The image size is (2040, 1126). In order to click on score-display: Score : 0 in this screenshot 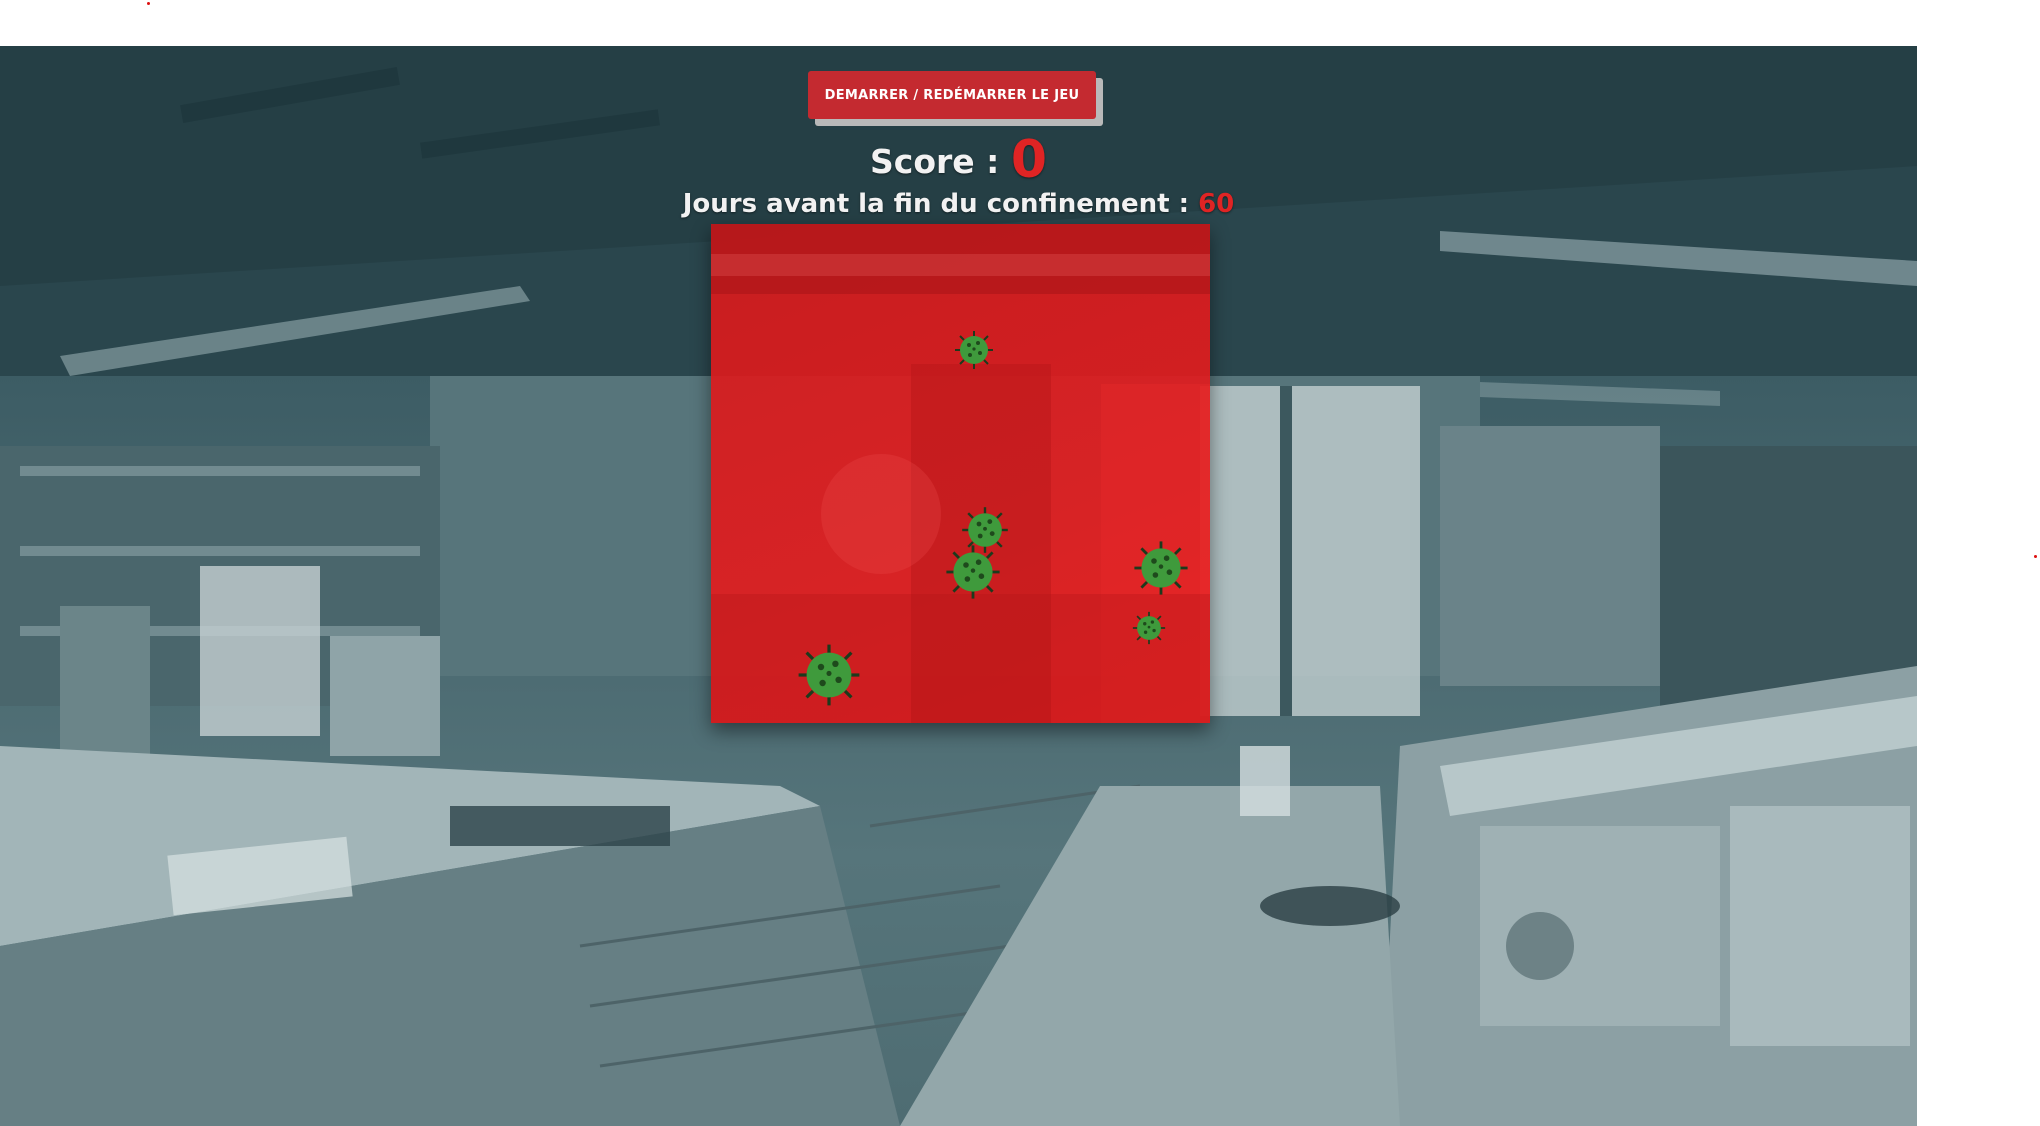, I will do `click(958, 160)`.